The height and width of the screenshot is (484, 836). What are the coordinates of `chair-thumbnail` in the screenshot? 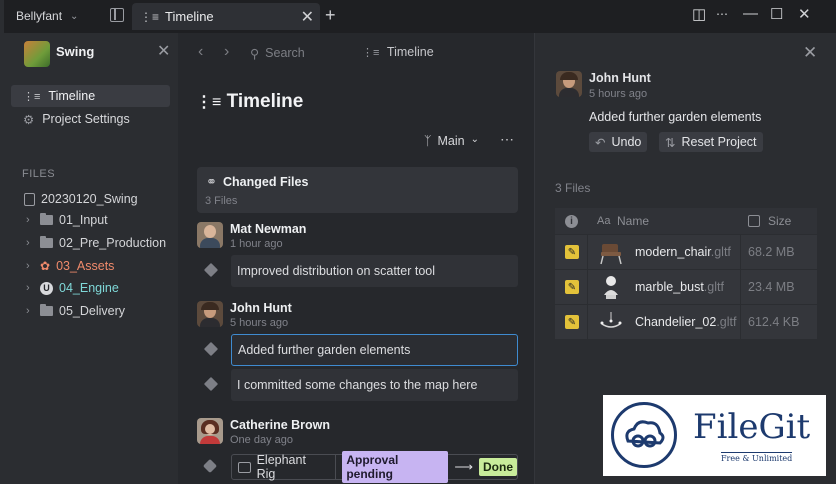 It's located at (611, 254).